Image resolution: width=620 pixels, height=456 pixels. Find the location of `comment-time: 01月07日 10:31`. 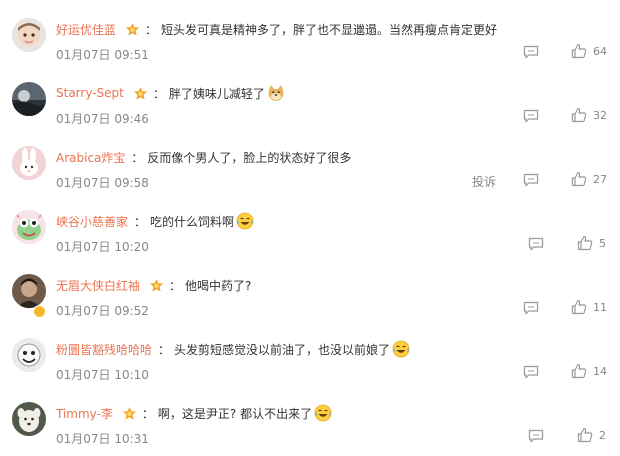

comment-time: 01月07日 10:31 is located at coordinates (102, 439).